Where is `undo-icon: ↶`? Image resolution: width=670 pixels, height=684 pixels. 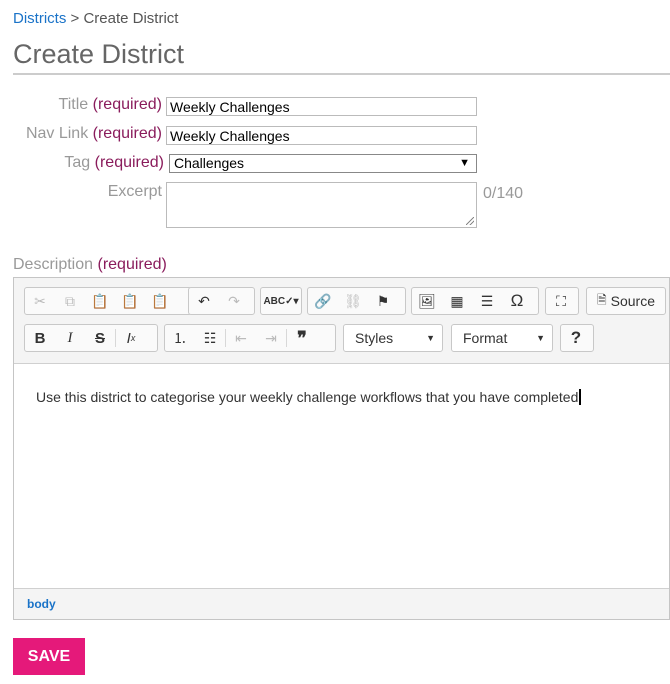
undo-icon: ↶ is located at coordinates (204, 301).